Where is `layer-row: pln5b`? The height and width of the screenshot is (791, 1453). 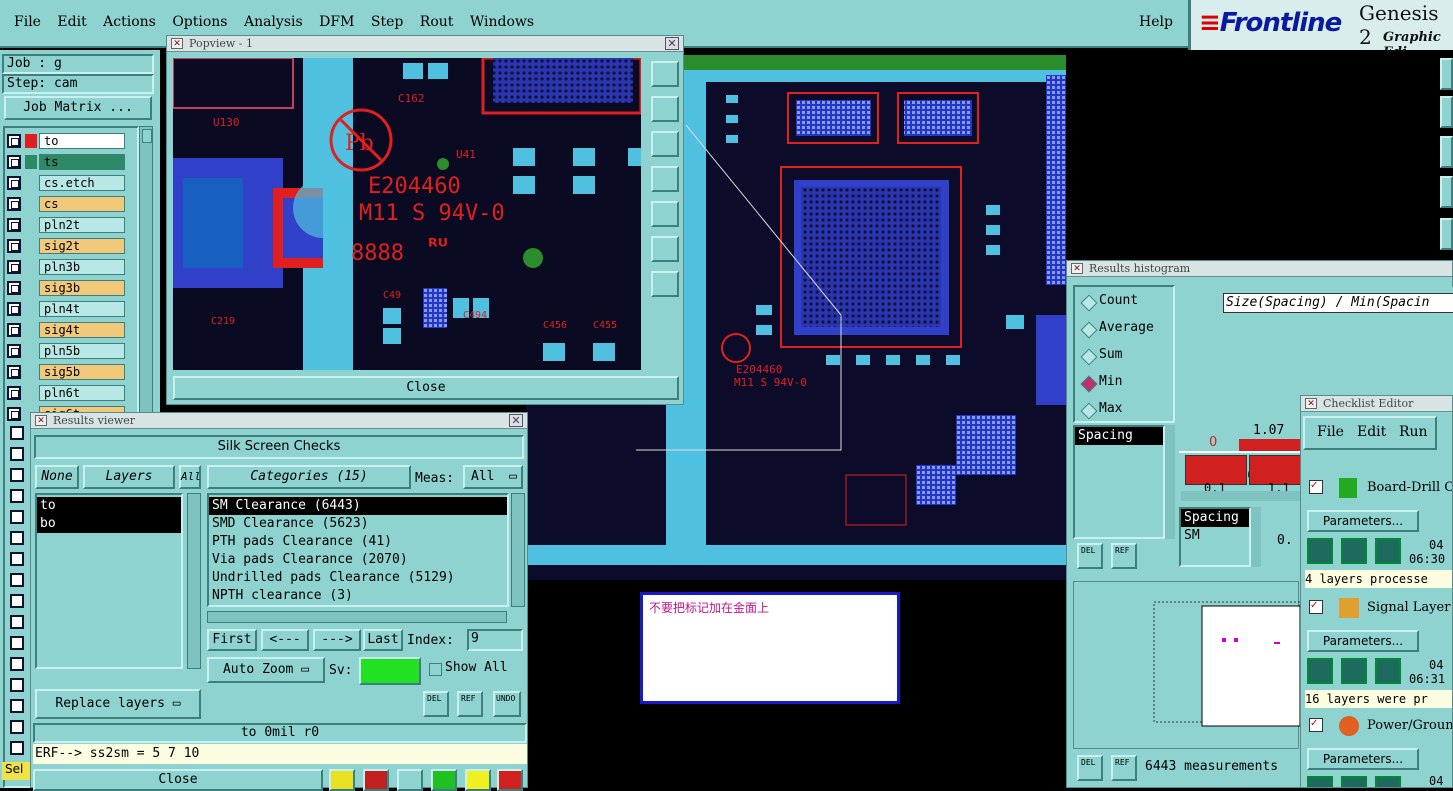
layer-row: pln5b is located at coordinates (65, 351).